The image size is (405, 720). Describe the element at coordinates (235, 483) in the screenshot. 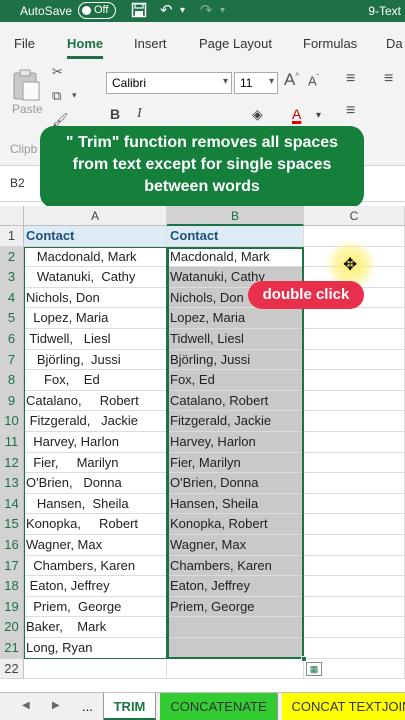

I see `cell-b: O'Brien, Donna` at that location.